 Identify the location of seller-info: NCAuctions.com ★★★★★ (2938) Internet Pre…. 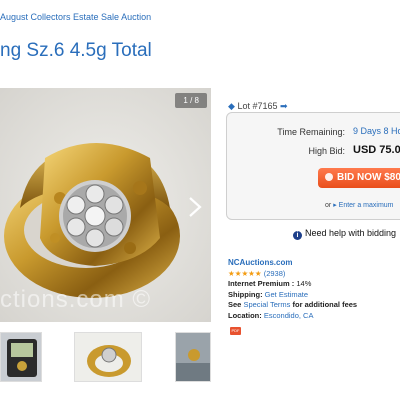
(292, 289).